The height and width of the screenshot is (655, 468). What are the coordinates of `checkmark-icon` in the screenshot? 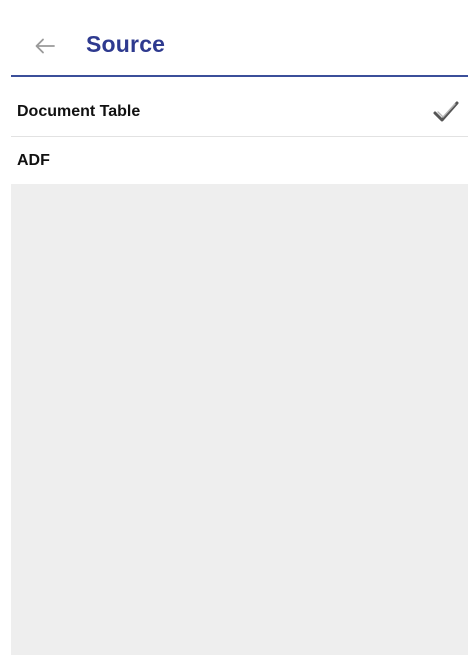 It's located at (446, 111).